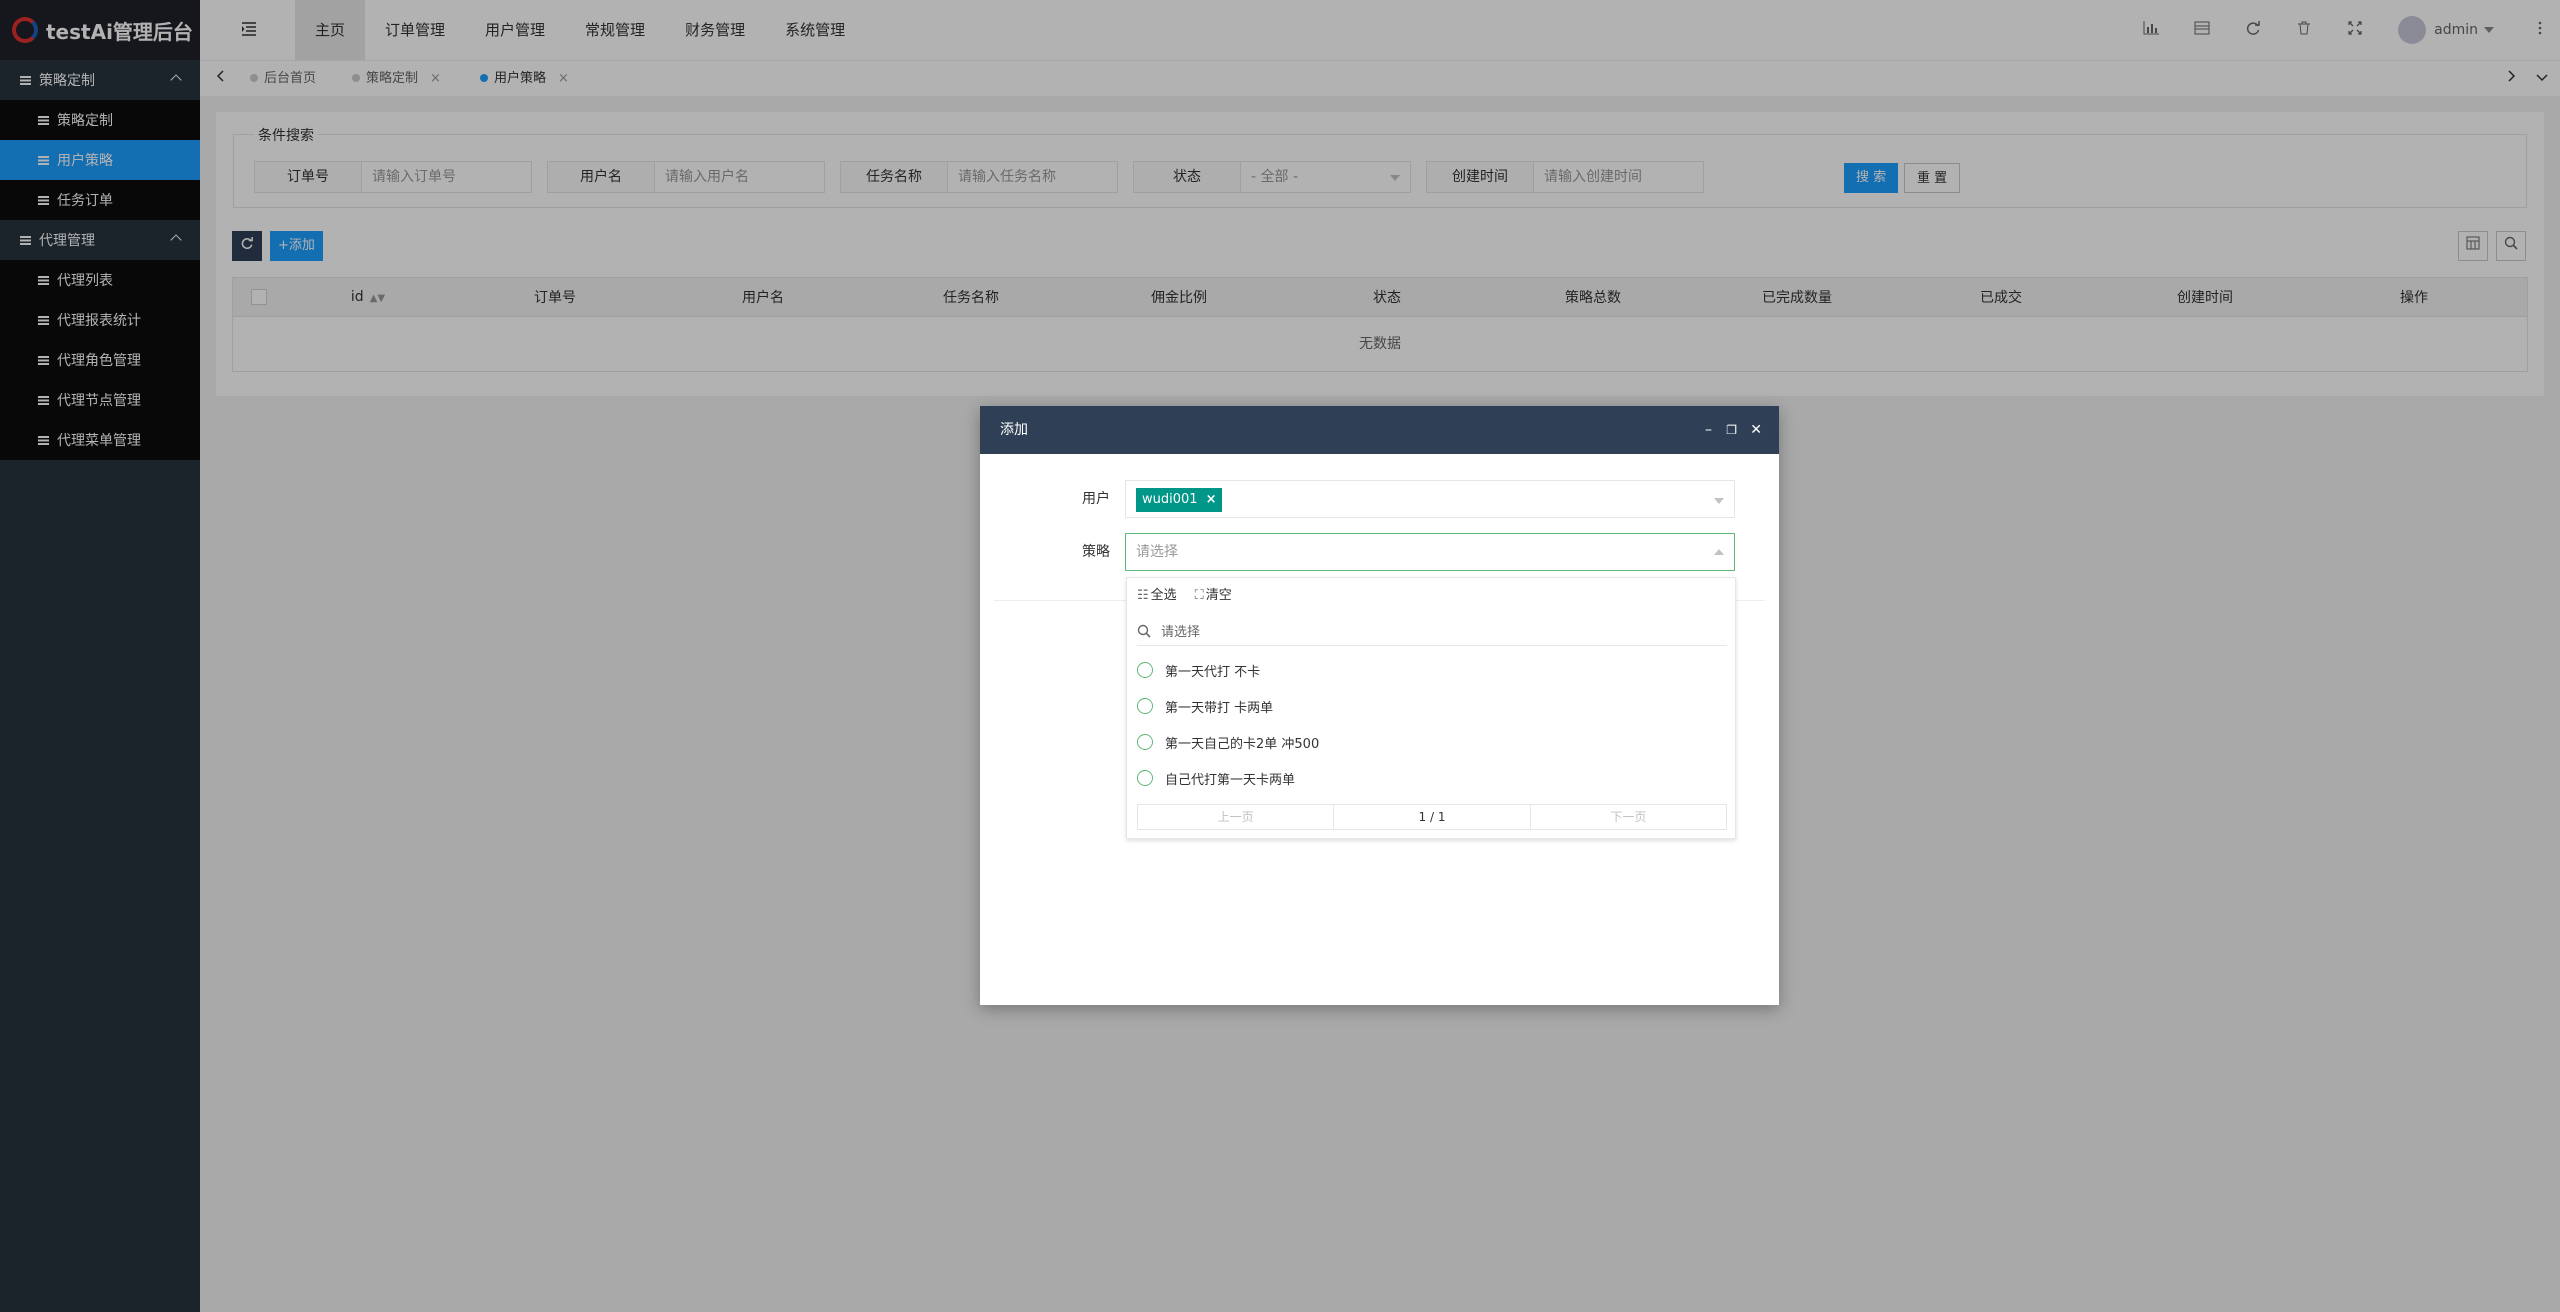  I want to click on user-chip: wudi001 ×, so click(1179, 500).